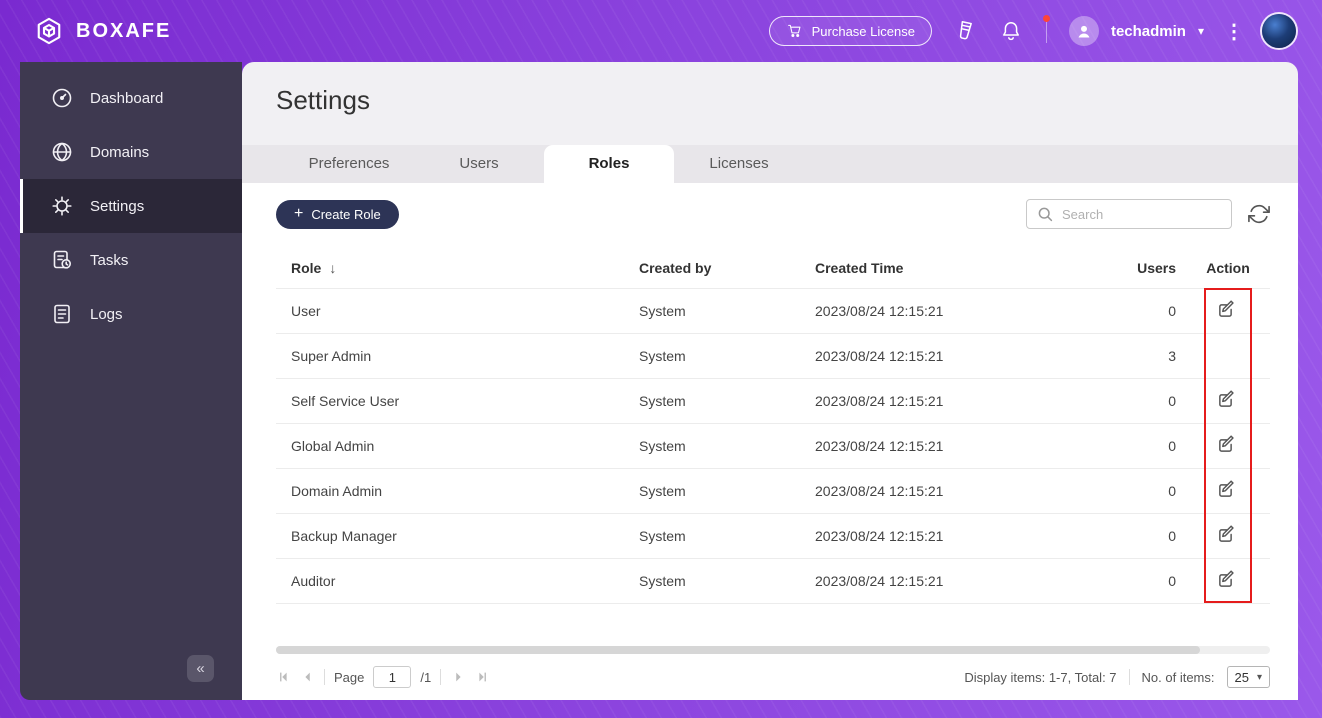 This screenshot has height=718, width=1322. I want to click on sidebar-item-settings: Settings, so click(131, 206).